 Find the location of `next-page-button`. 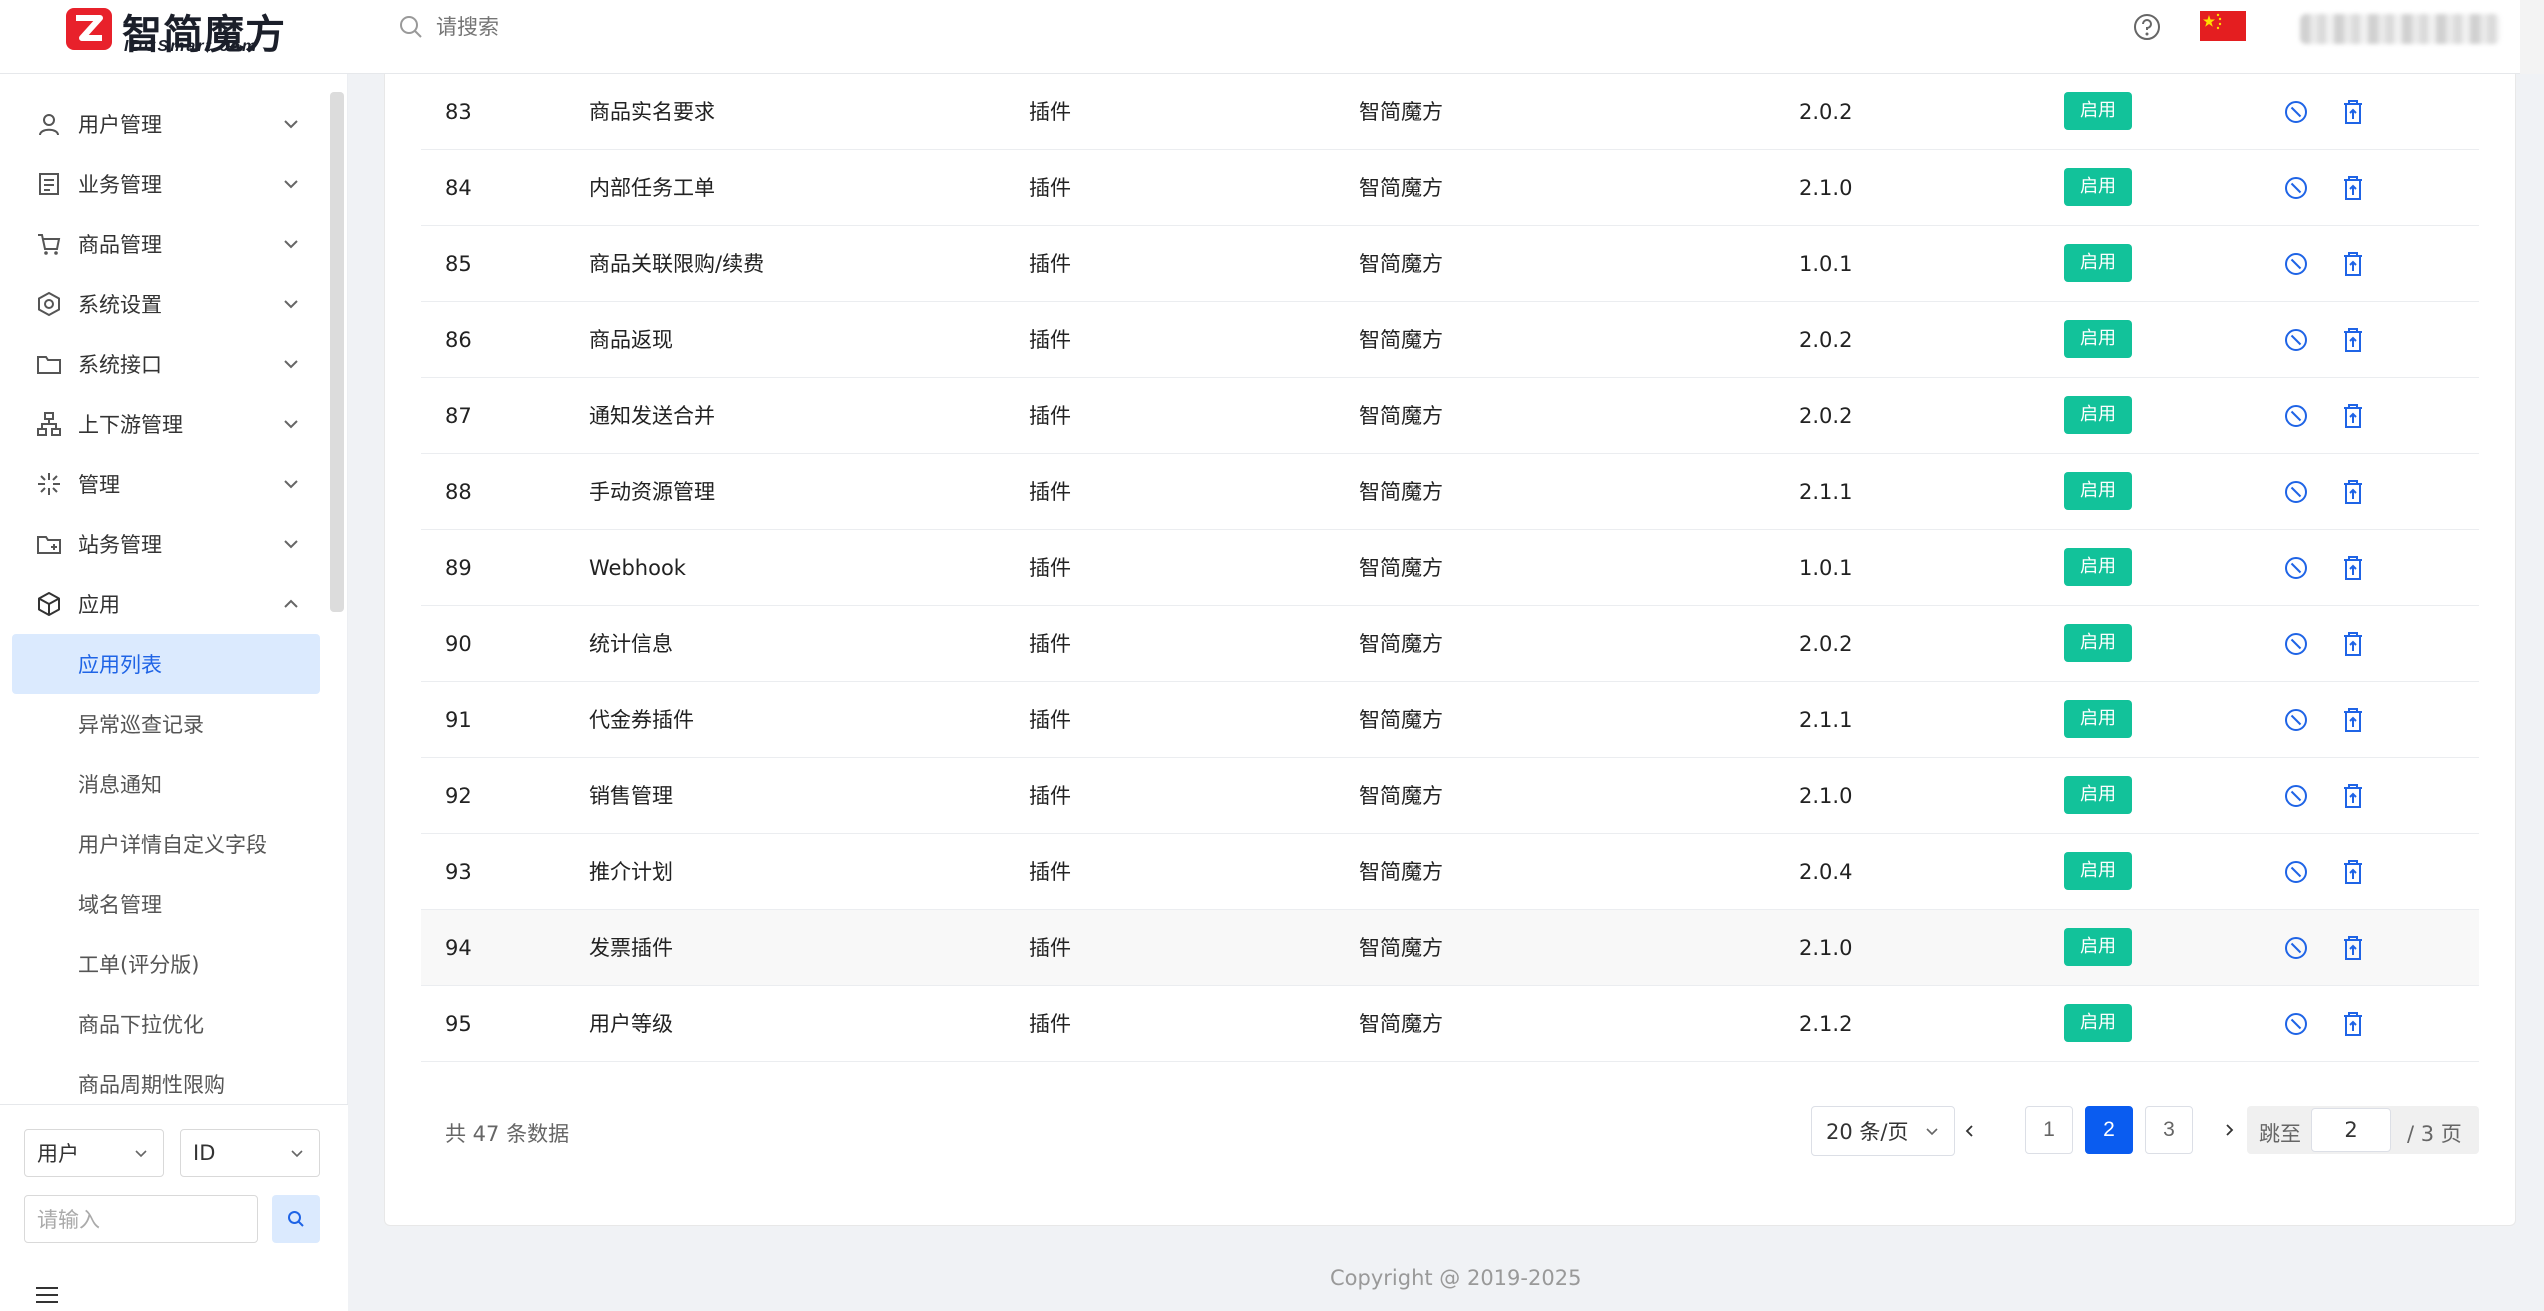

next-page-button is located at coordinates (2229, 1130).